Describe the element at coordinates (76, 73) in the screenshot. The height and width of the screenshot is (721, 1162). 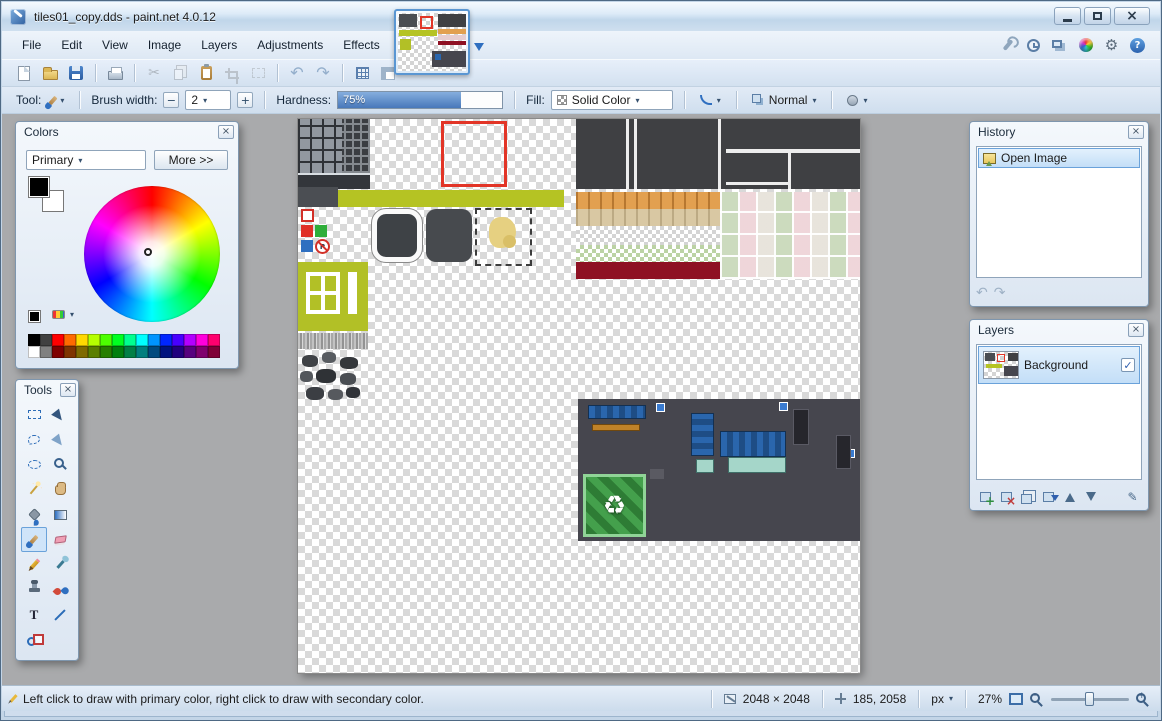
I see `save-button` at that location.